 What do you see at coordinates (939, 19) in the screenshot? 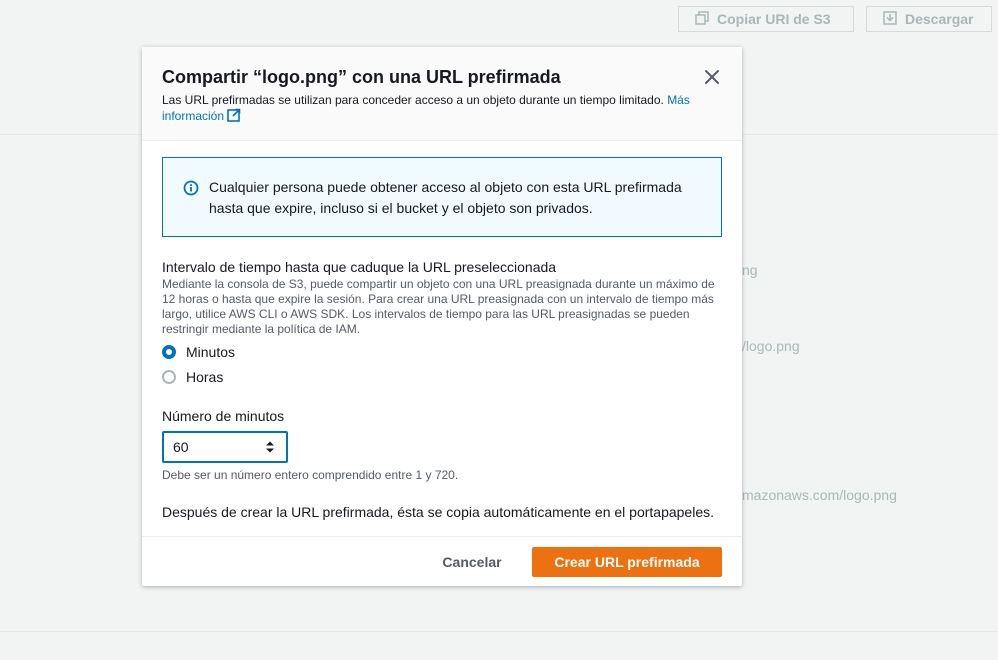
I see `download-label: Descargar` at bounding box center [939, 19].